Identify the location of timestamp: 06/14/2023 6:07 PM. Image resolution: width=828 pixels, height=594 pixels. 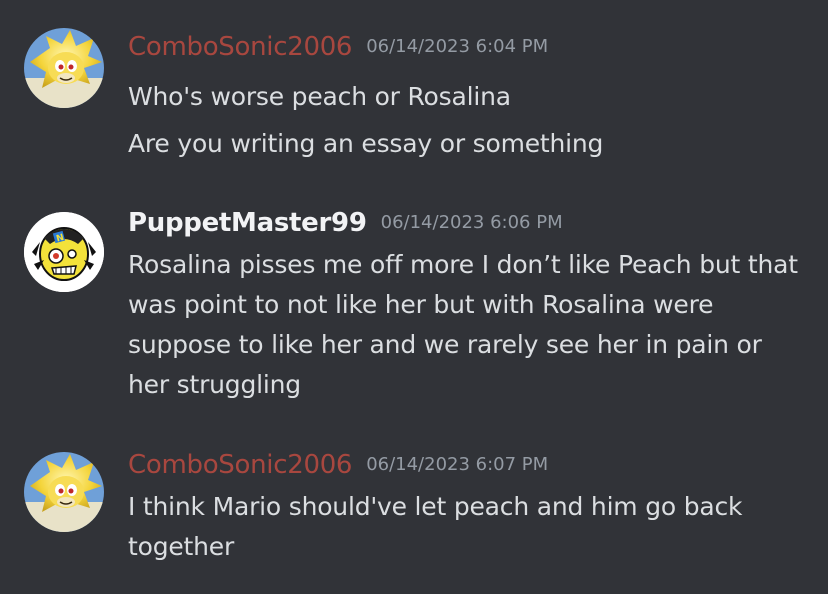
(457, 464).